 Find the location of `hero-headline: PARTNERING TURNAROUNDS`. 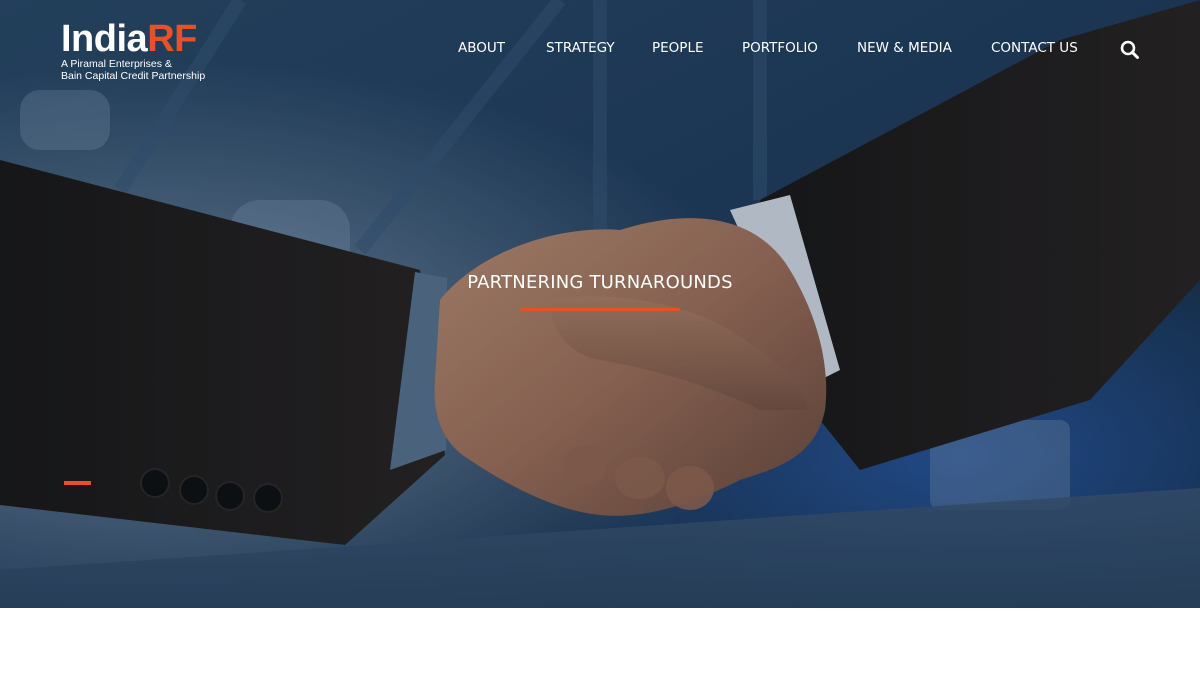

hero-headline: PARTNERING TURNAROUNDS is located at coordinates (600, 282).